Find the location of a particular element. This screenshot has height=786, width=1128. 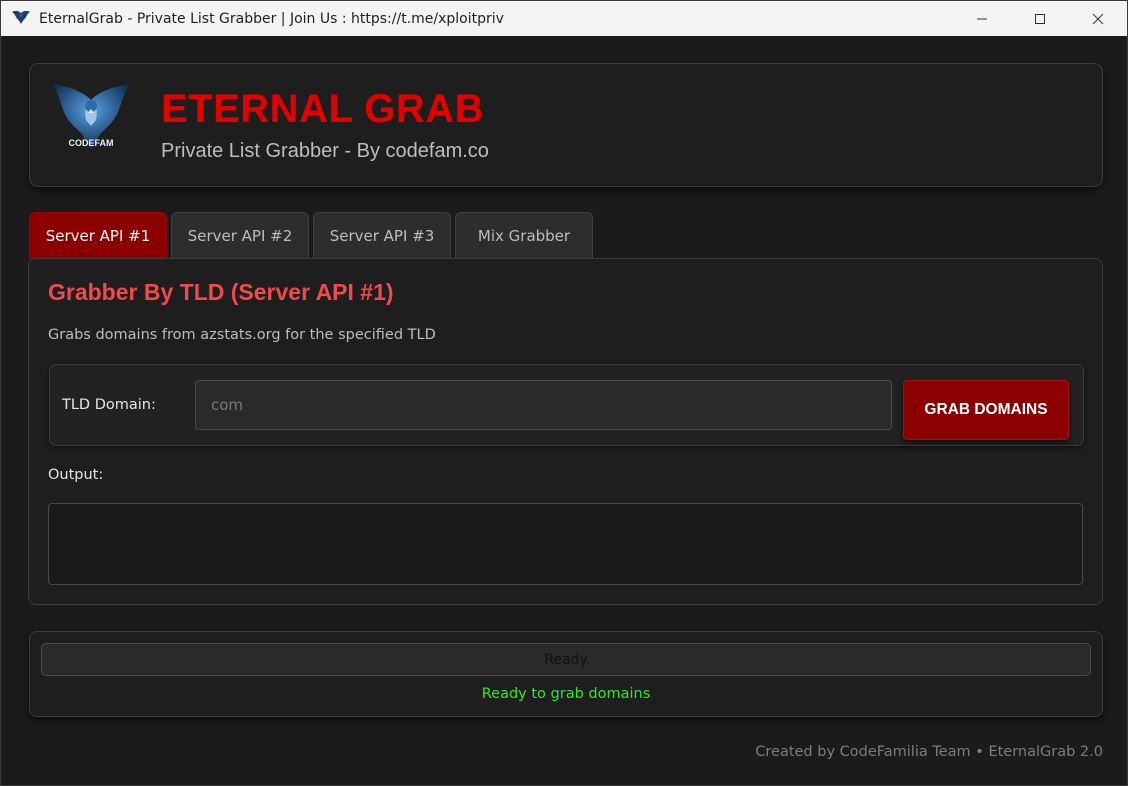

output-textarea is located at coordinates (565, 544).